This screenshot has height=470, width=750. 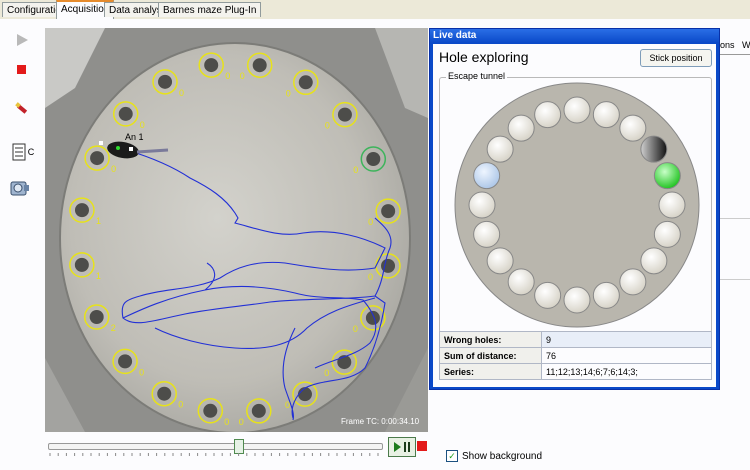 I want to click on wheel-hole-current, so click(x=654, y=149).